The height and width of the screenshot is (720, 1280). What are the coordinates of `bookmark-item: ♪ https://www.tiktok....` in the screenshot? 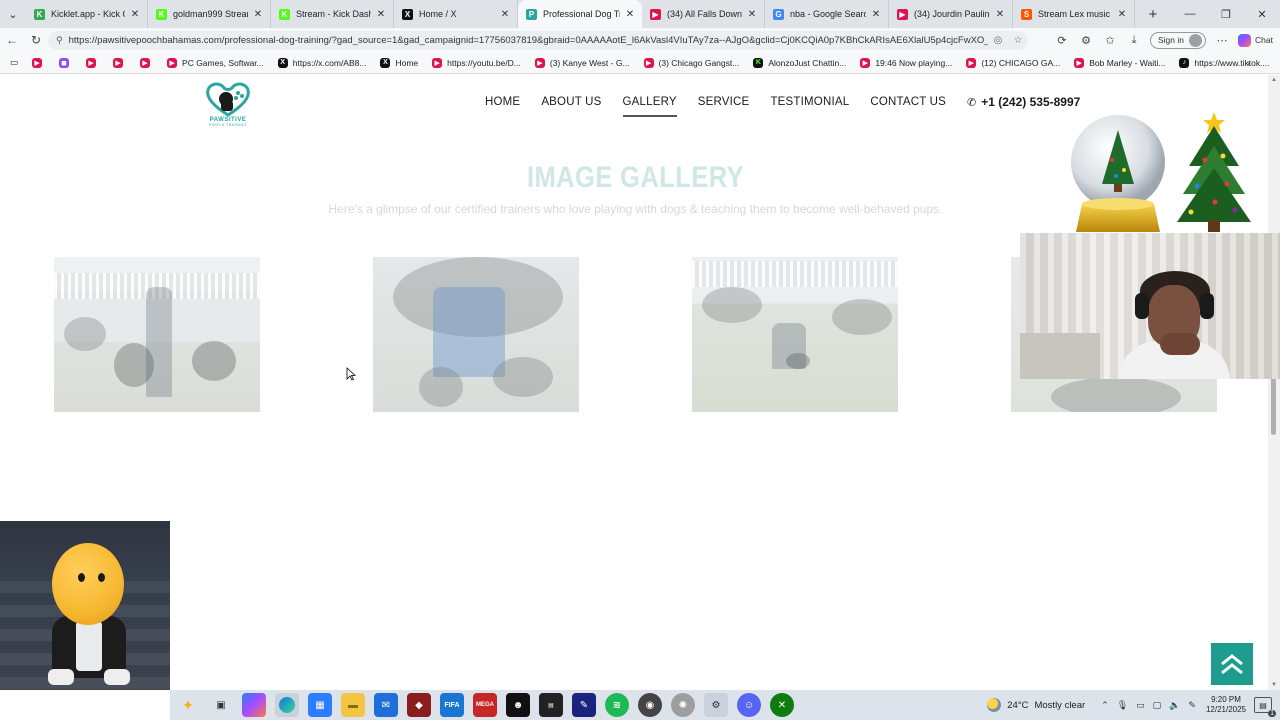 It's located at (1224, 62).